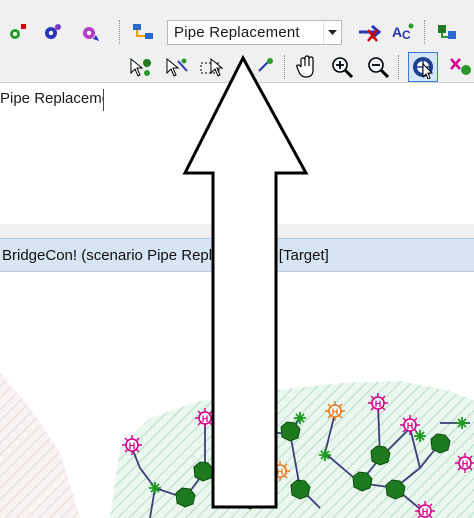  I want to click on gear-blue-icon, so click(52, 32).